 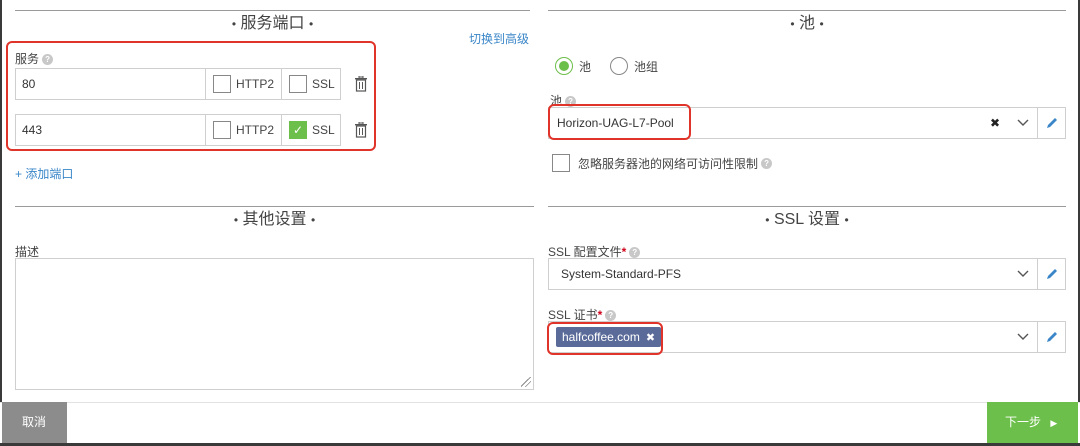 What do you see at coordinates (1, 223) in the screenshot?
I see `window-border-left` at bounding box center [1, 223].